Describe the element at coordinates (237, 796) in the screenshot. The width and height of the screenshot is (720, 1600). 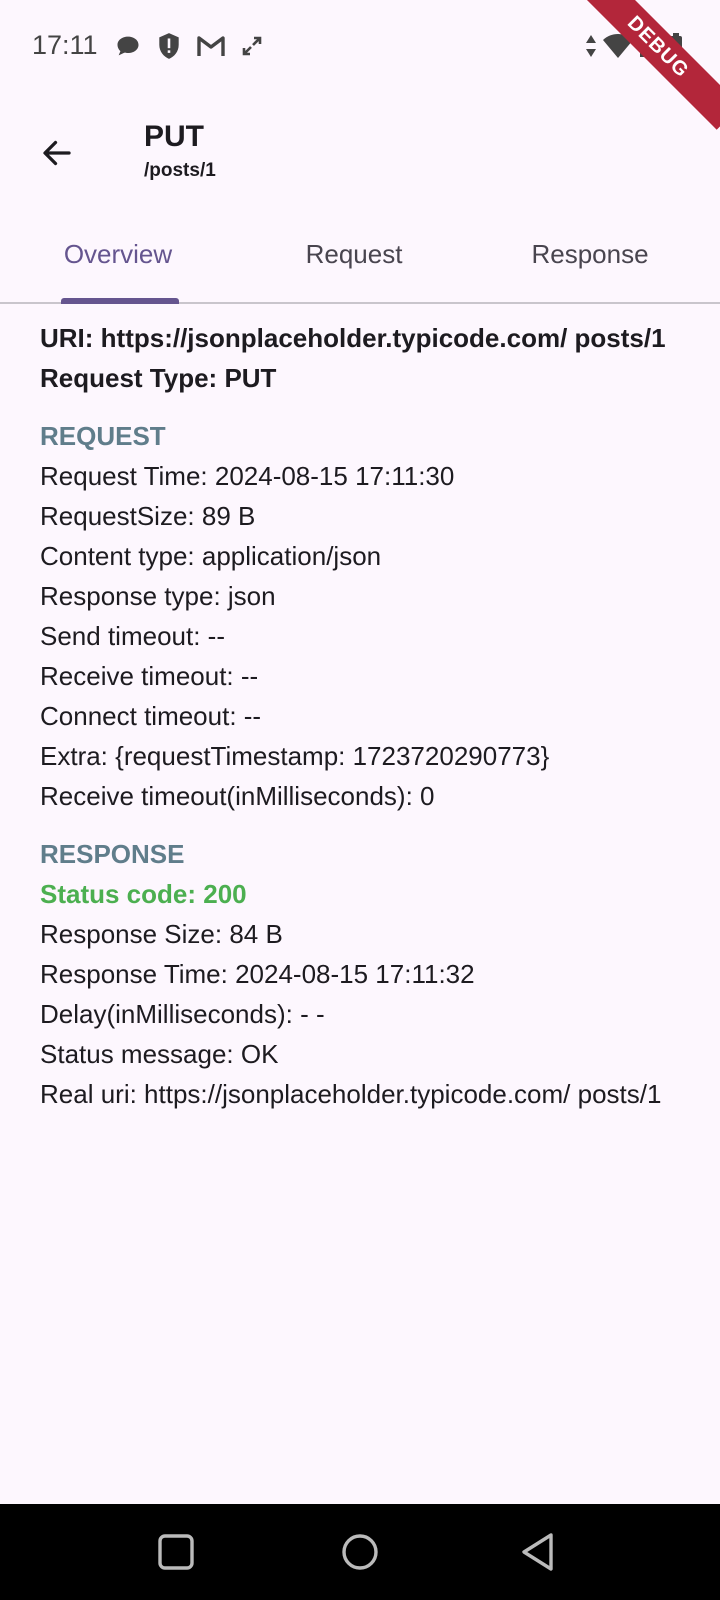
I see `request-detail: Receive timeout(inMilliseconds): 0` at that location.